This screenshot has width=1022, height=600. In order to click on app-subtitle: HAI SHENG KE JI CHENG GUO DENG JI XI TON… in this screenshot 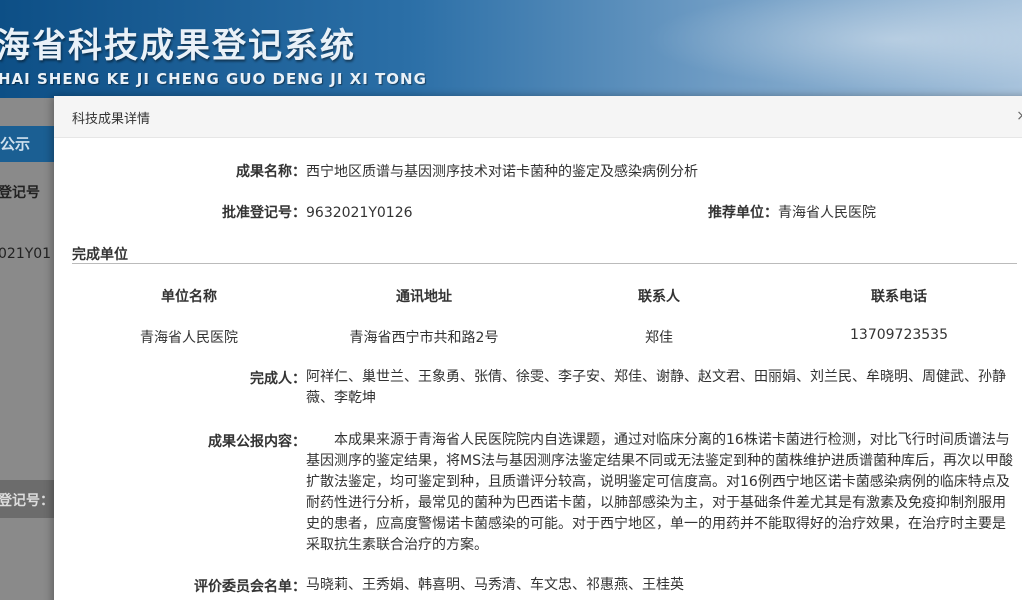, I will do `click(213, 79)`.